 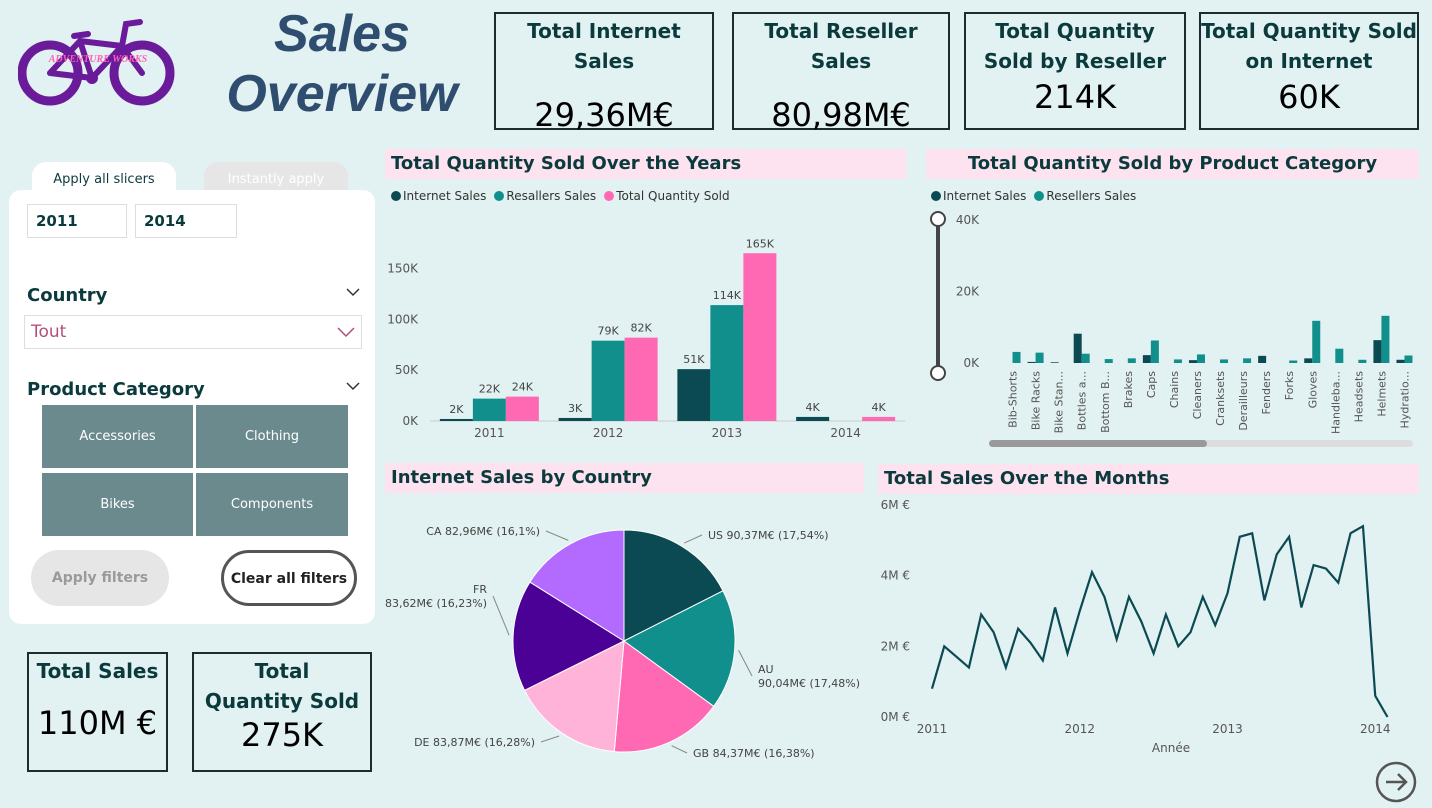 What do you see at coordinates (97, 63) in the screenshot?
I see `logo: ADVENTURE WORKS` at bounding box center [97, 63].